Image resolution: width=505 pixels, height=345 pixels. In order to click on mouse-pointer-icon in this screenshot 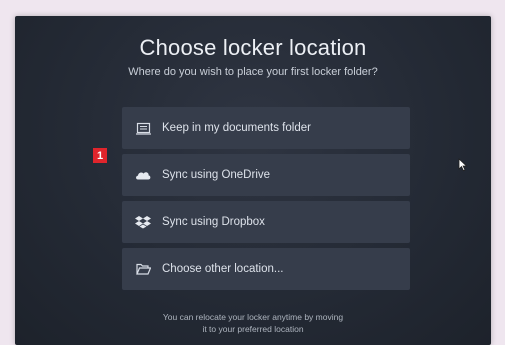, I will do `click(463, 167)`.